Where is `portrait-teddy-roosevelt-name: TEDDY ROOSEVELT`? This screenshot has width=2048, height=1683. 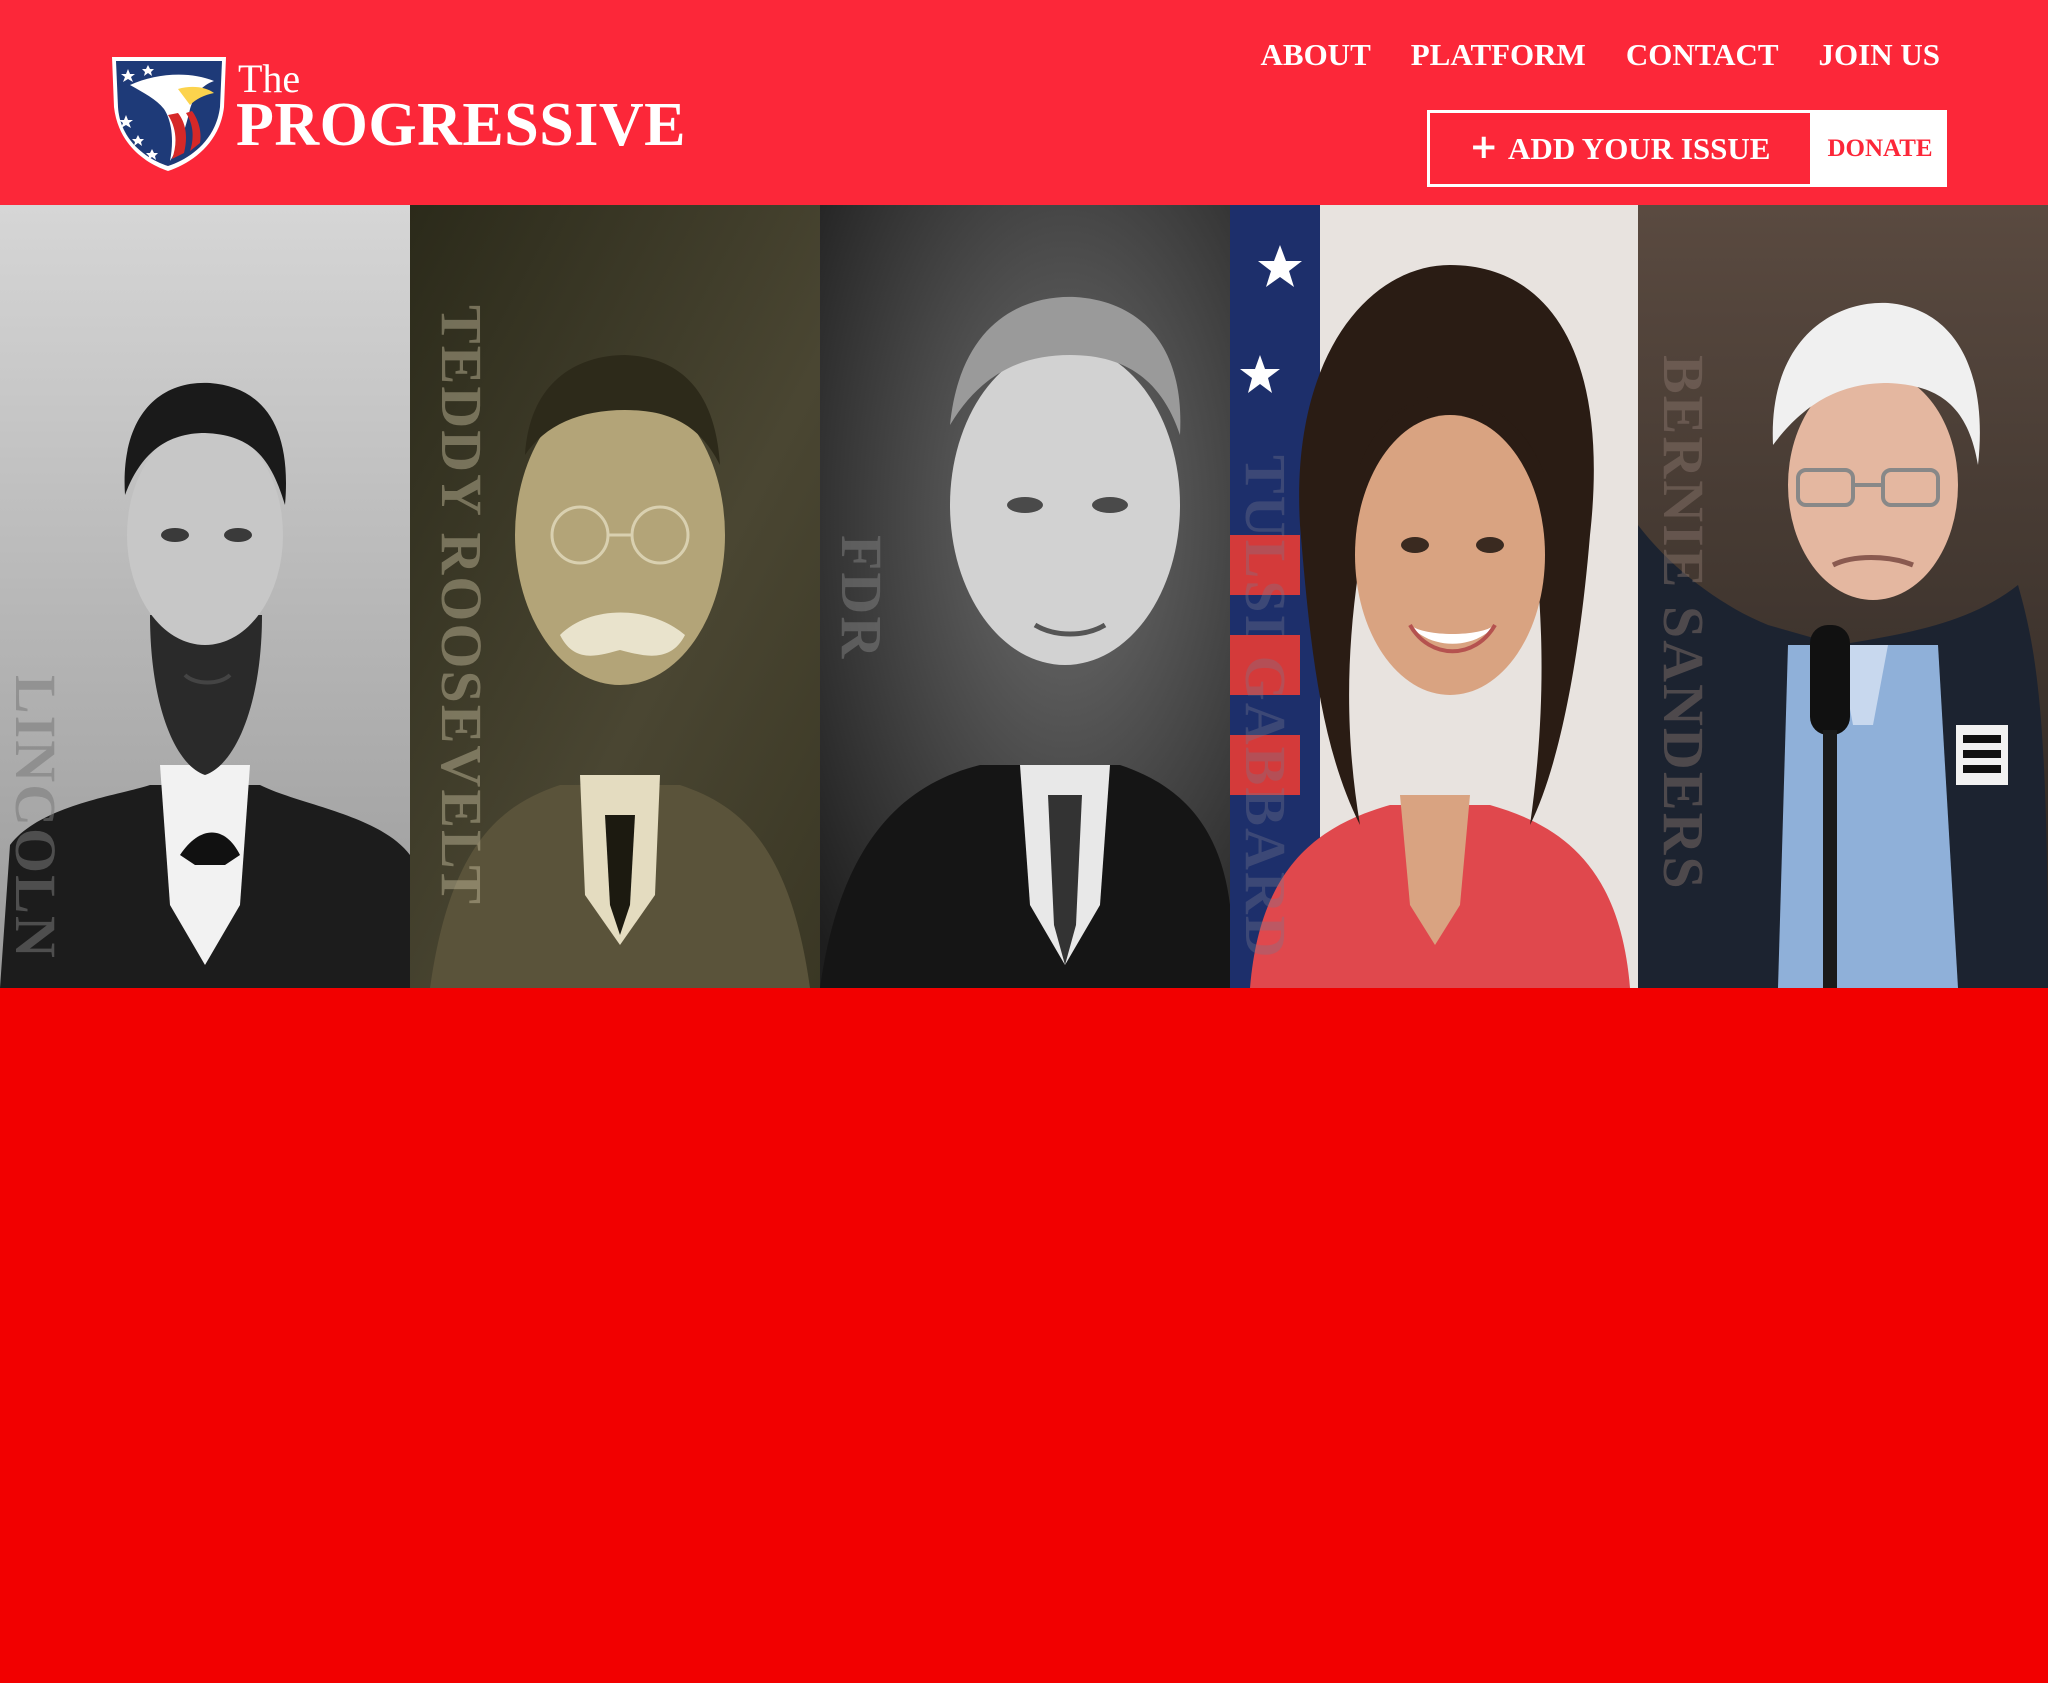 portrait-teddy-roosevelt-name: TEDDY ROOSEVELT is located at coordinates (461, 606).